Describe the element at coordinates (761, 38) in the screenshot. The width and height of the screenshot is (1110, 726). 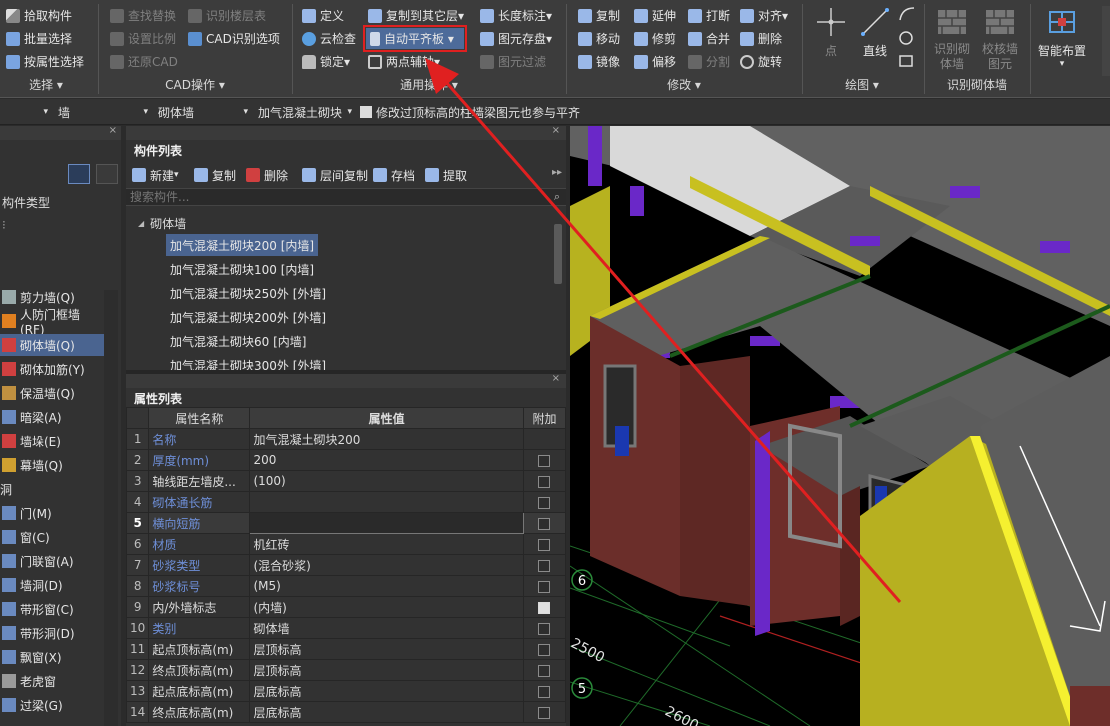
I see `delete-button: 删除` at that location.